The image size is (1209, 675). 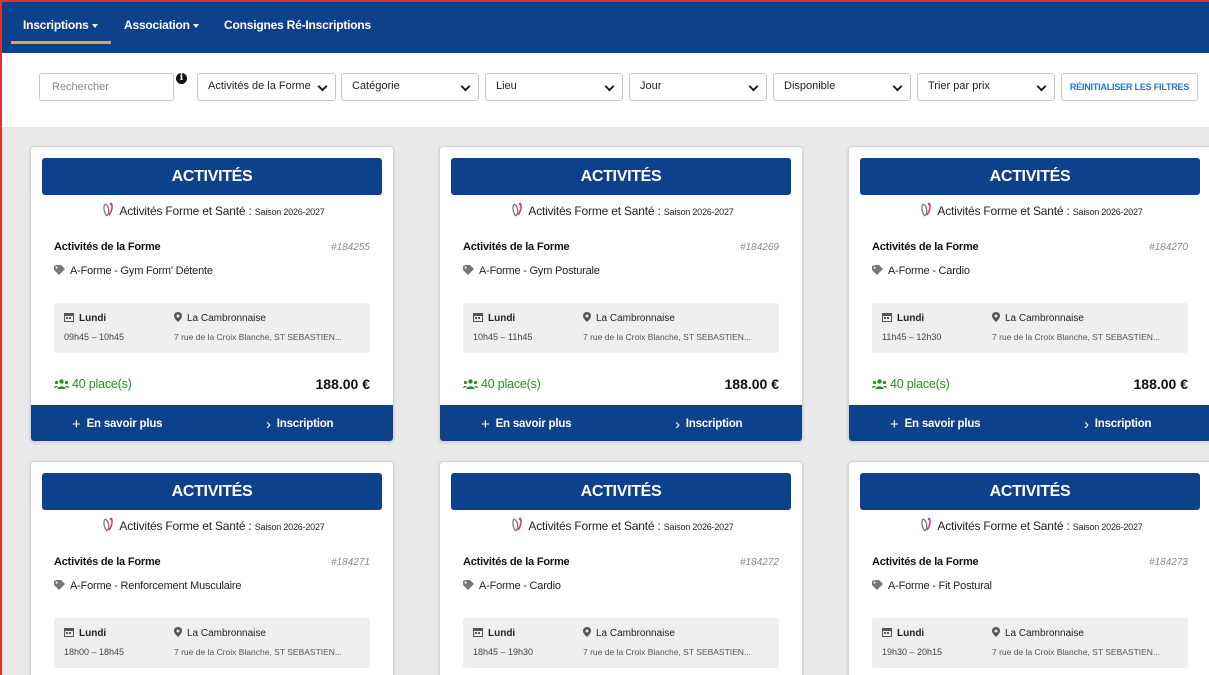 I want to click on window-edge-left, so click(x=1, y=337).